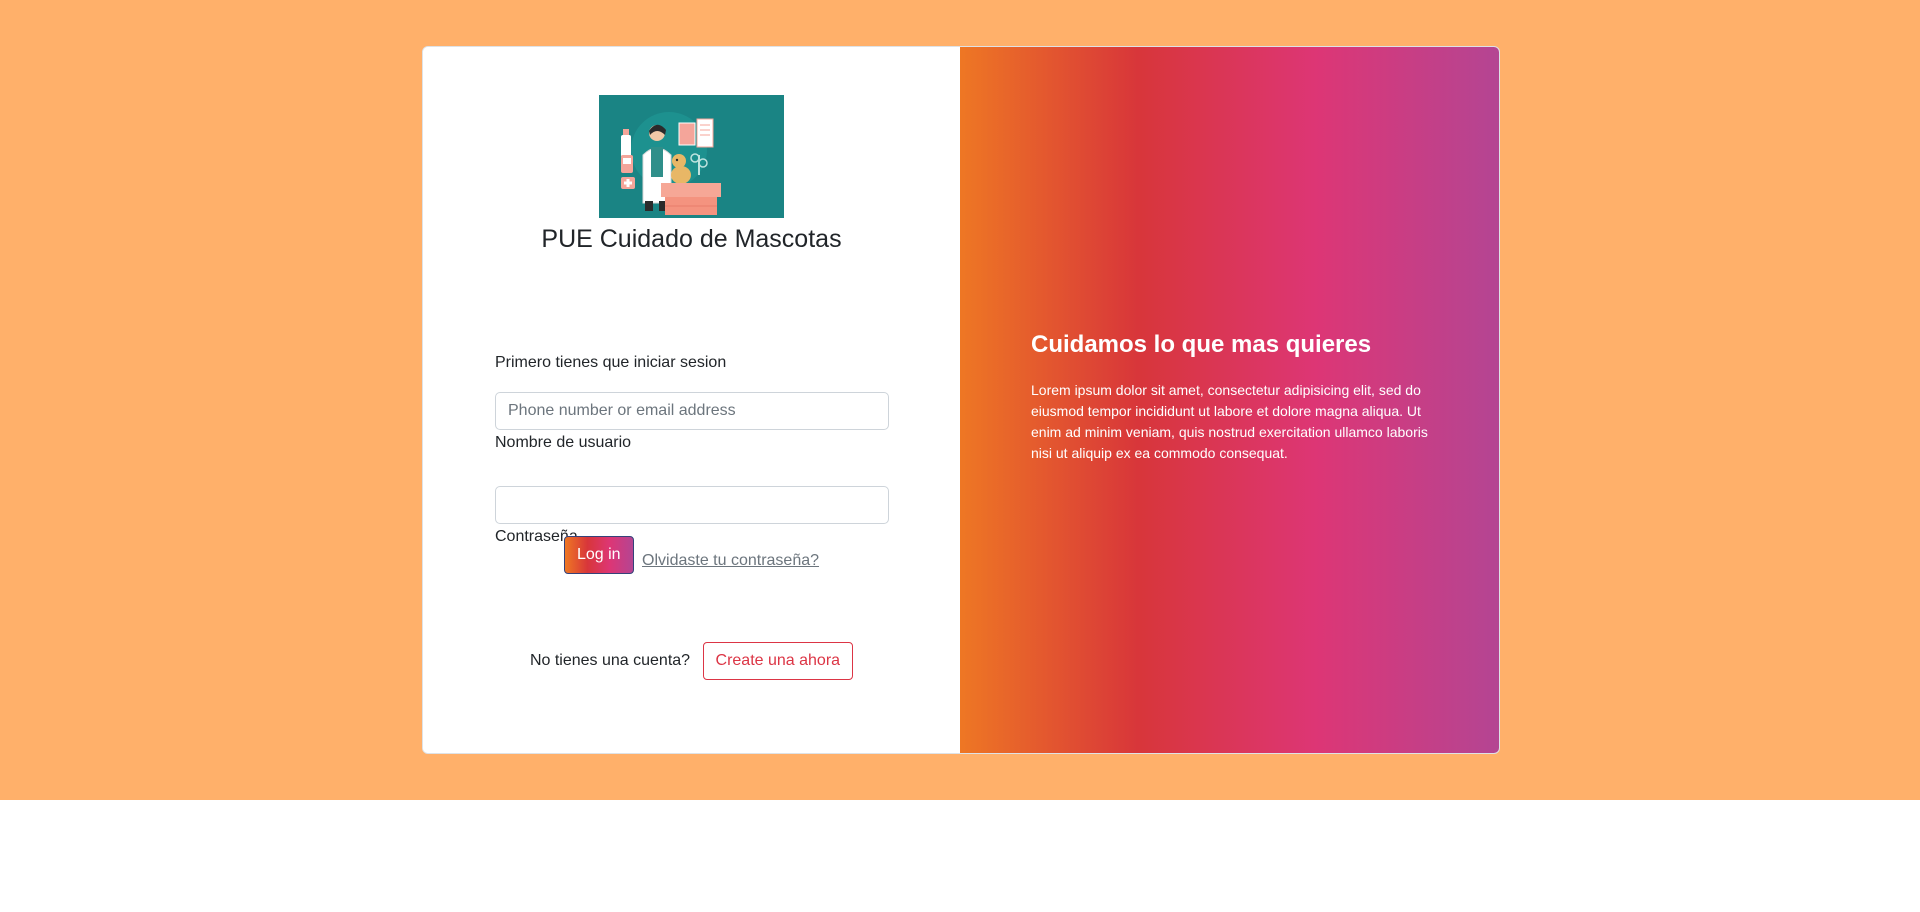  What do you see at coordinates (563, 442) in the screenshot?
I see `username-label: Nombre de usuario` at bounding box center [563, 442].